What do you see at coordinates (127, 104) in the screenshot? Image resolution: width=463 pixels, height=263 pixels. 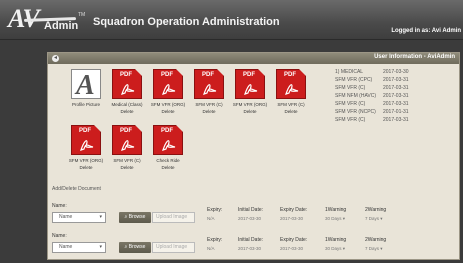 I see `document-label: Medical (Class)` at bounding box center [127, 104].